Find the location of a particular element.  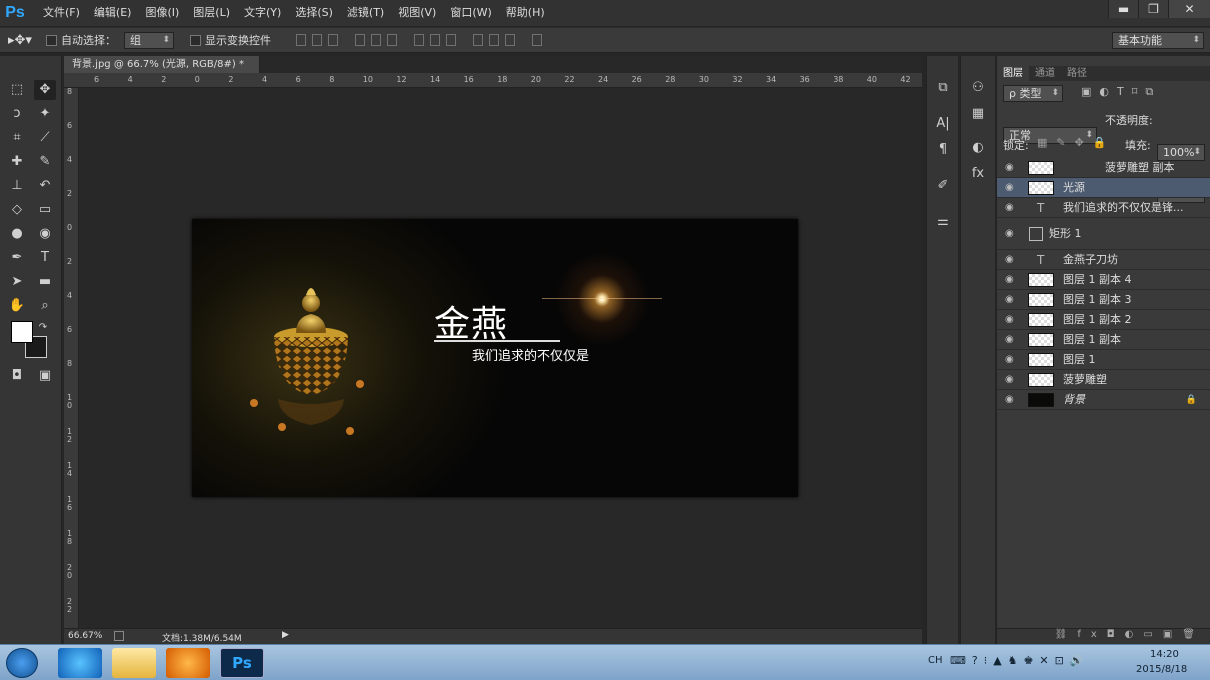

menu-item: 图层(L) is located at coordinates (211, 13).